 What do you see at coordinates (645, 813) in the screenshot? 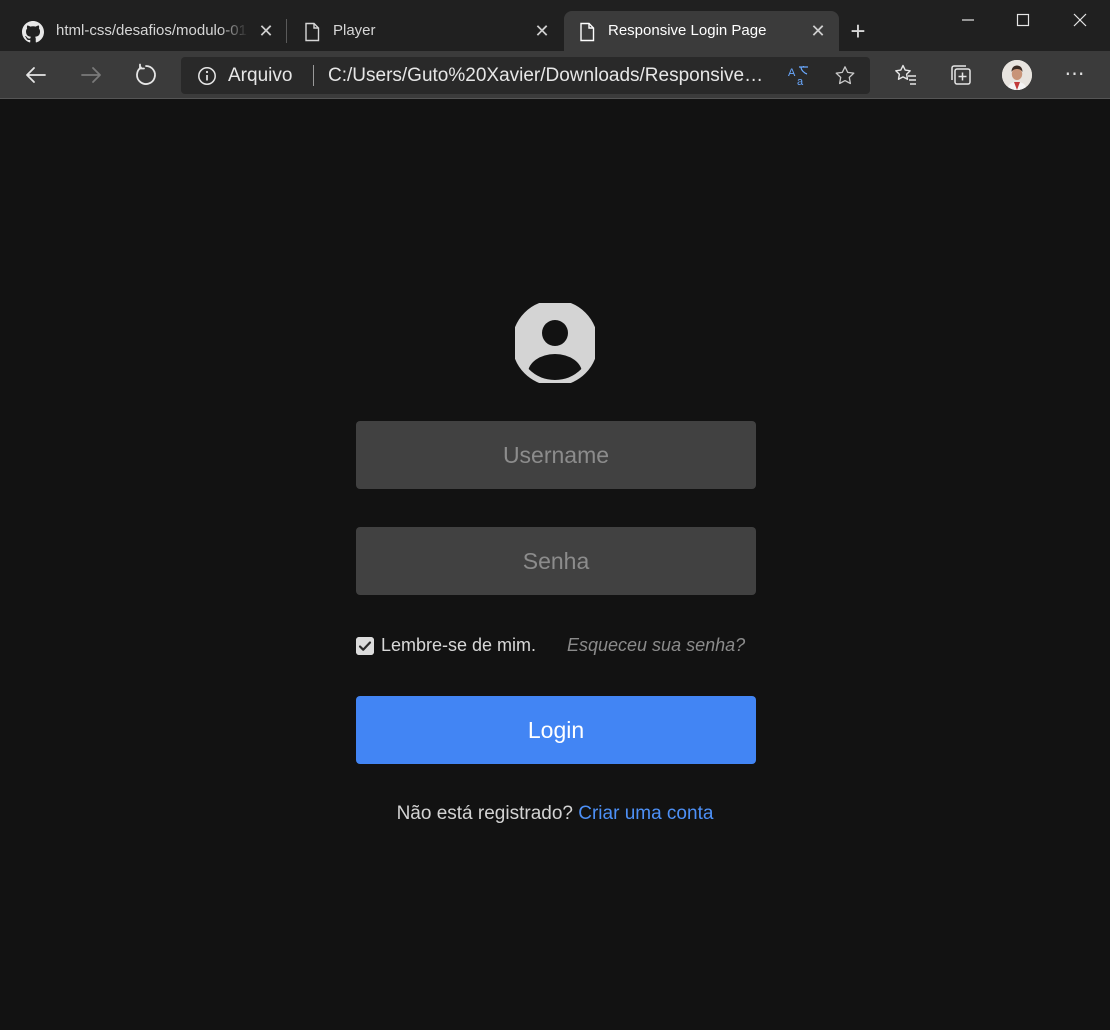
I see `create-account-link: Criar uma conta` at bounding box center [645, 813].